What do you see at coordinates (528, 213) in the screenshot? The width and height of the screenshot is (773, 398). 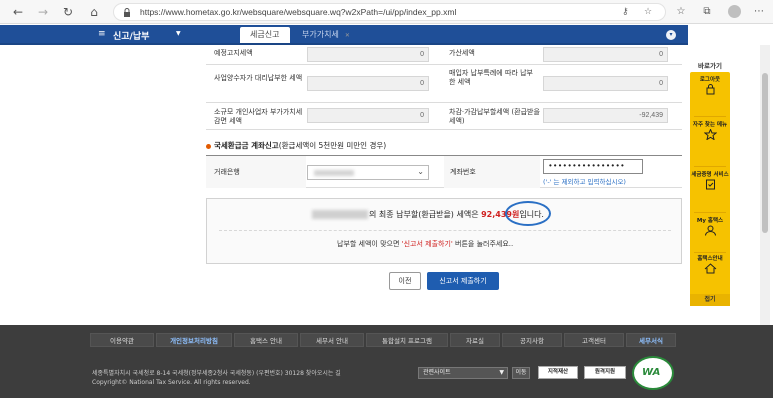 I see `highlight-circle` at bounding box center [528, 213].